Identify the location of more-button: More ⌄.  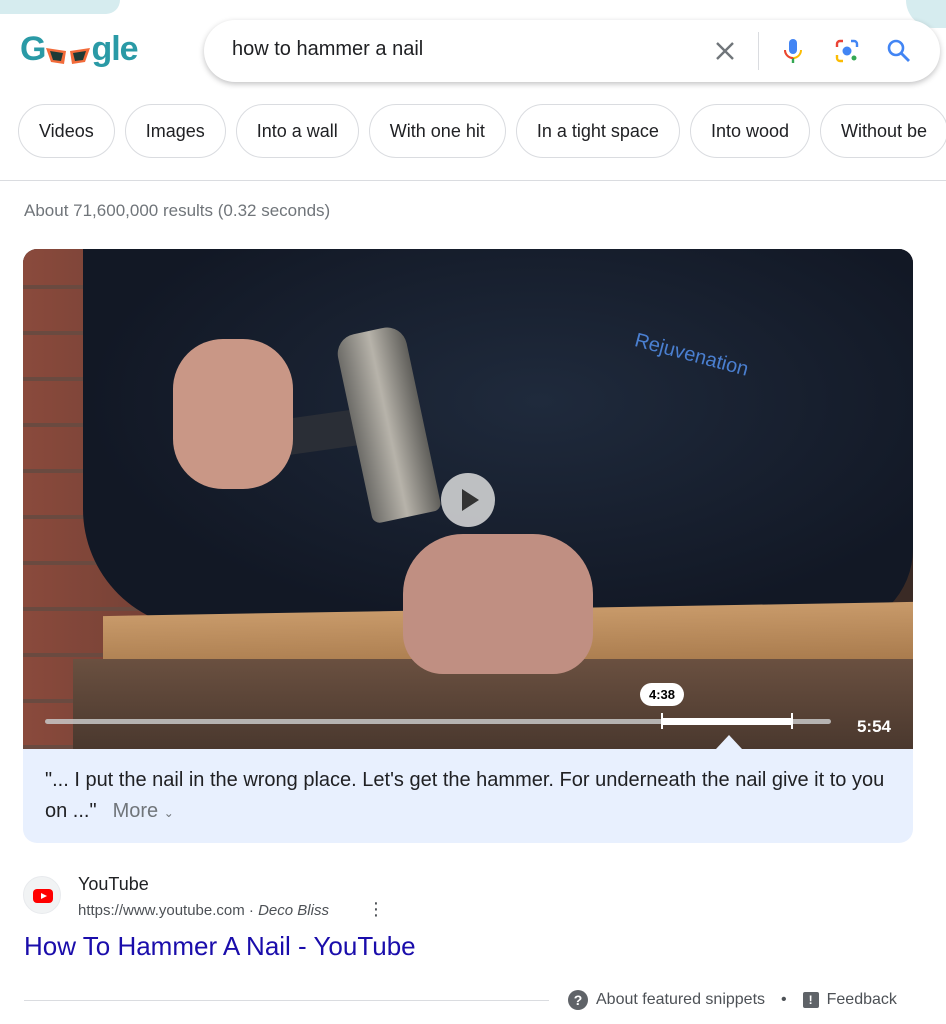
(143, 811).